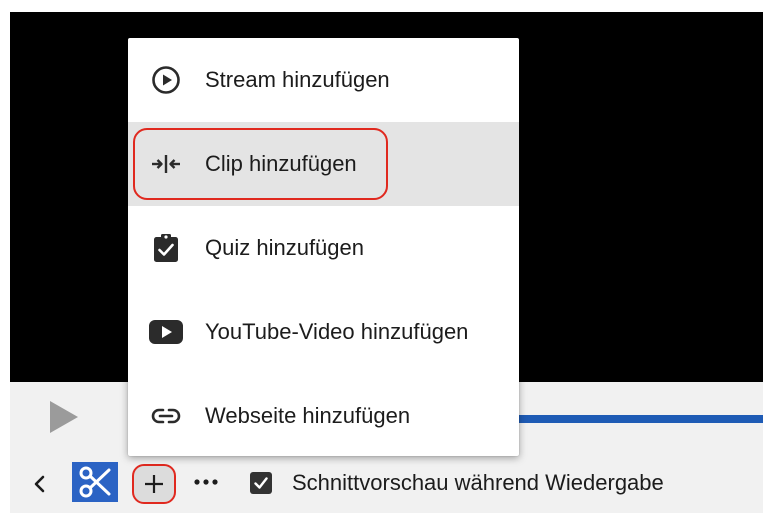 The width and height of the screenshot is (763, 513). I want to click on menu-item-label: Clip hinzufügen, so click(281, 163).